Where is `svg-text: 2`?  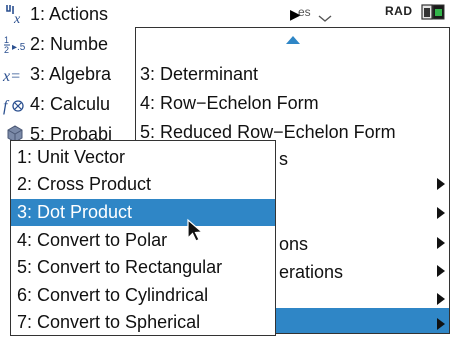 svg-text: 2 is located at coordinates (6, 50).